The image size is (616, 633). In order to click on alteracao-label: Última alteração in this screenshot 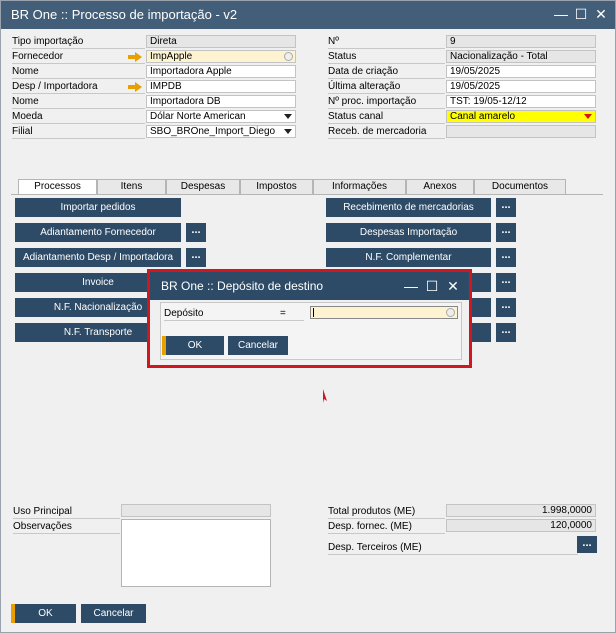, I will do `click(364, 86)`.